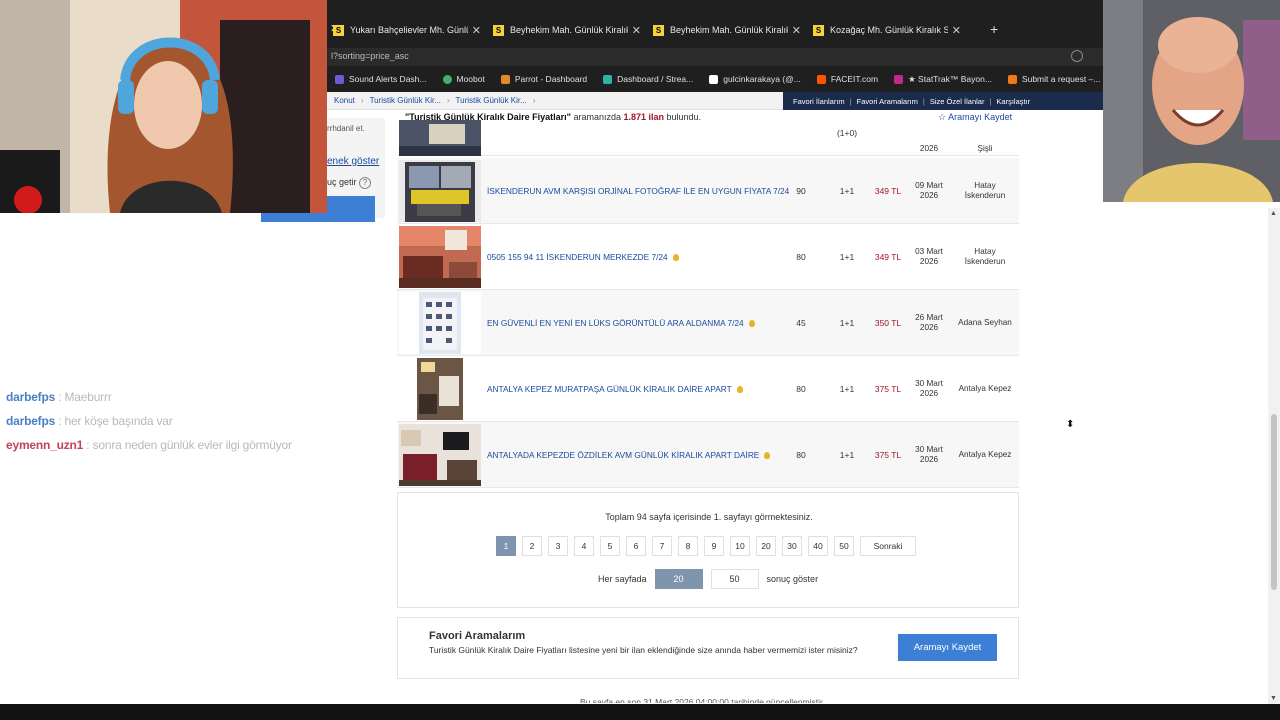  What do you see at coordinates (887, 30) in the screenshot?
I see `browser-tab: S Kozağaç Mh. Günlük Kiralık Stüdyo ✕` at bounding box center [887, 30].